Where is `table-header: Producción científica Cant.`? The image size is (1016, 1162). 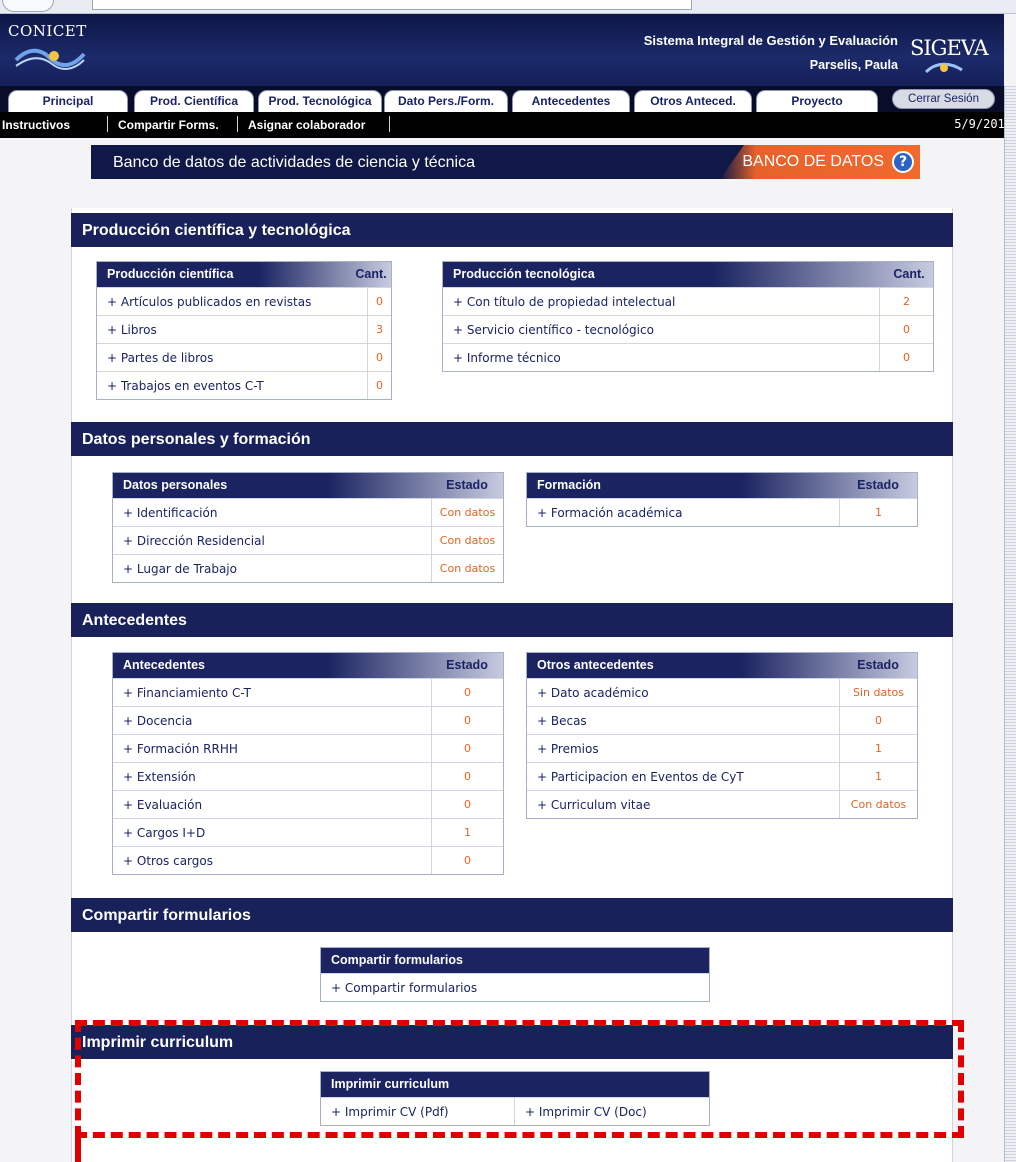
table-header: Producción científica Cant. is located at coordinates (244, 274).